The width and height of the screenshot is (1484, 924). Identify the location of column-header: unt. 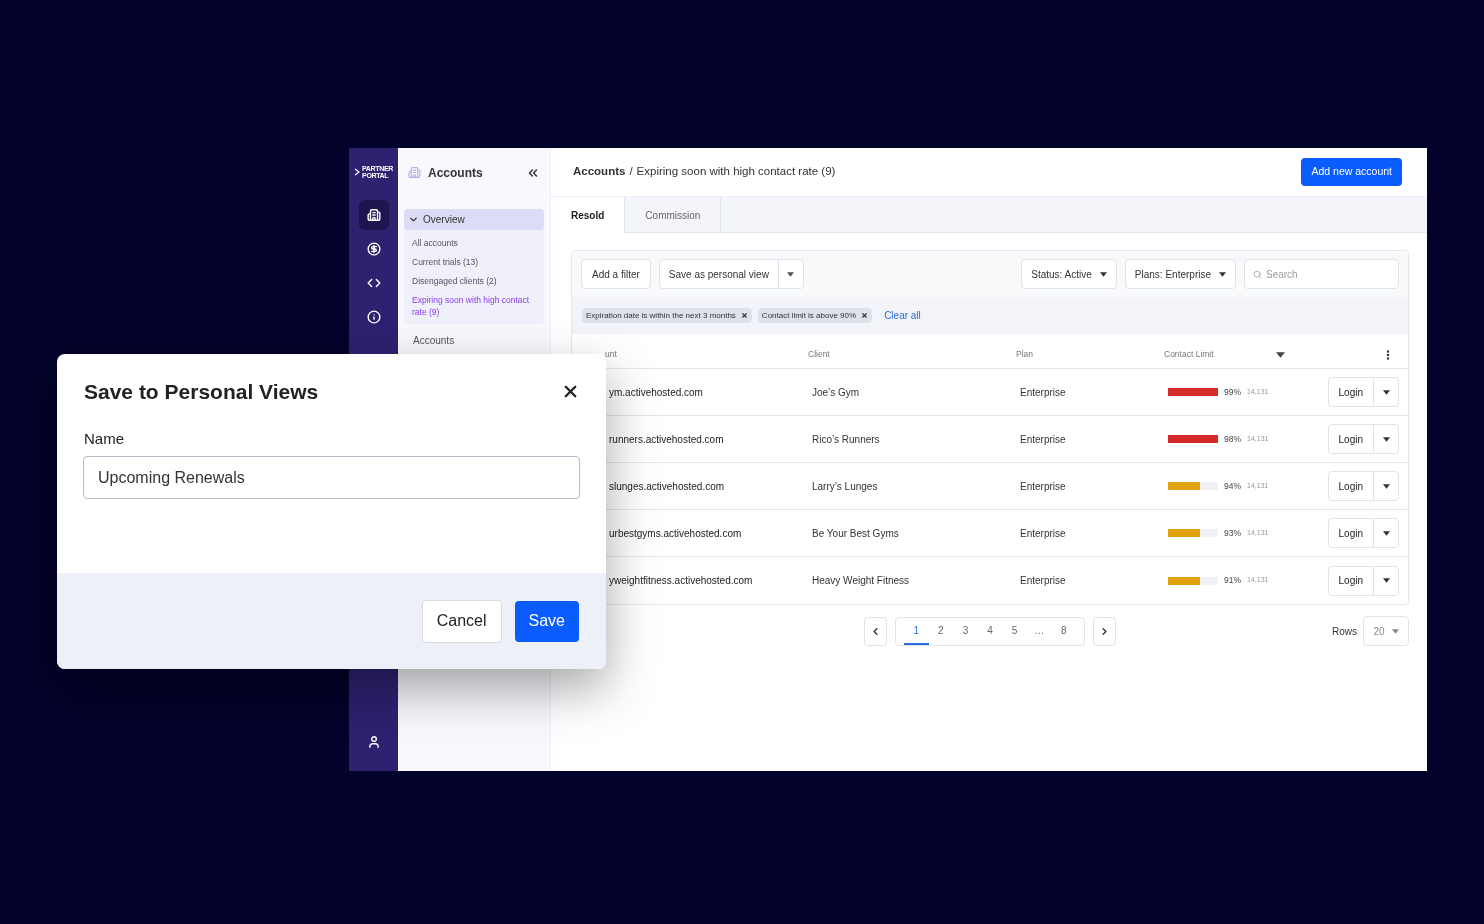
(611, 354).